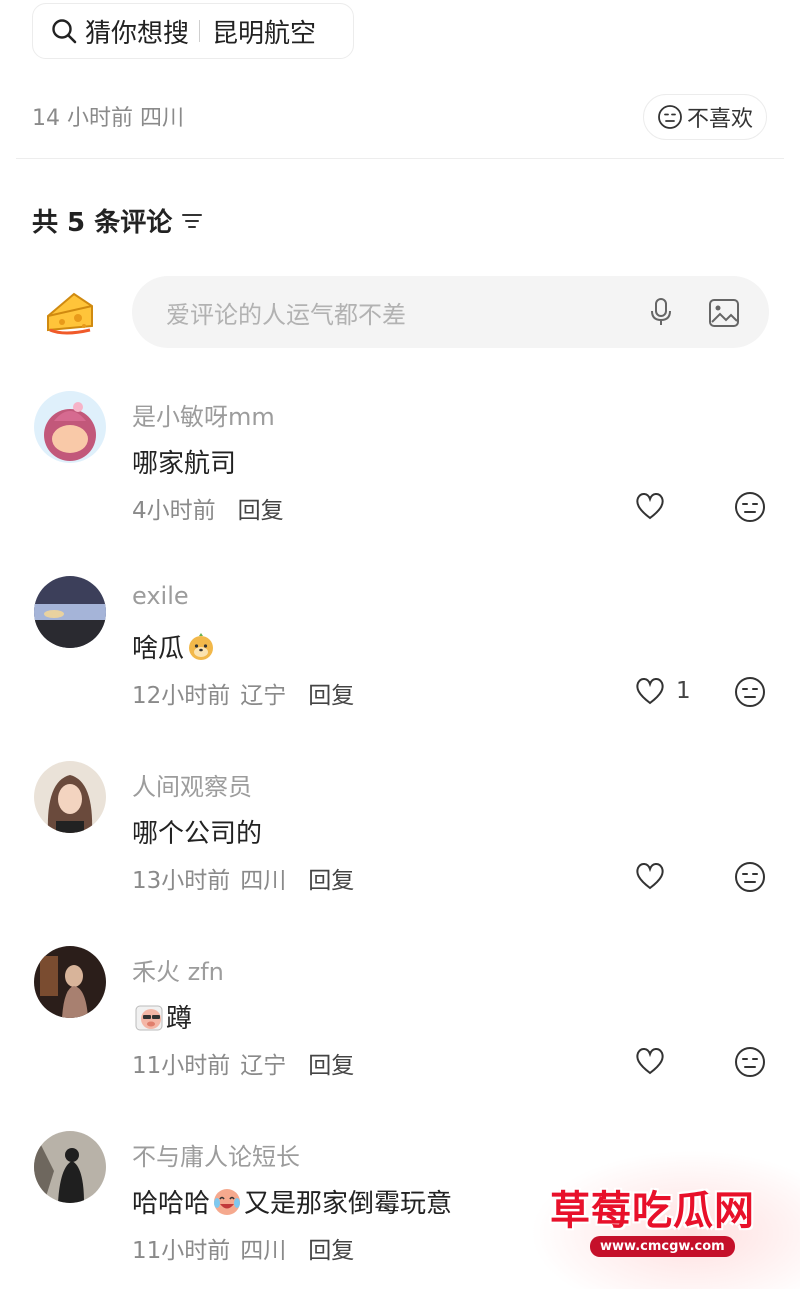 The width and height of the screenshot is (800, 1289). I want to click on commenter-name: 不与庸人论短长, so click(216, 1154).